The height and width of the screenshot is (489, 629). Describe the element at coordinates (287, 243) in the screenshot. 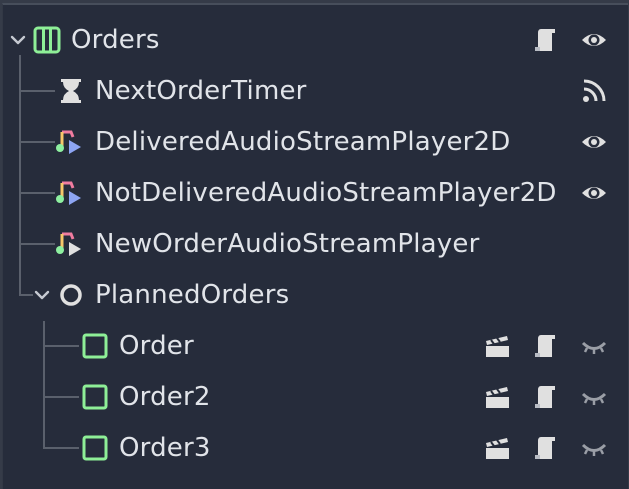

I see `node-name: NewOrderAudioStreamPlayer` at that location.